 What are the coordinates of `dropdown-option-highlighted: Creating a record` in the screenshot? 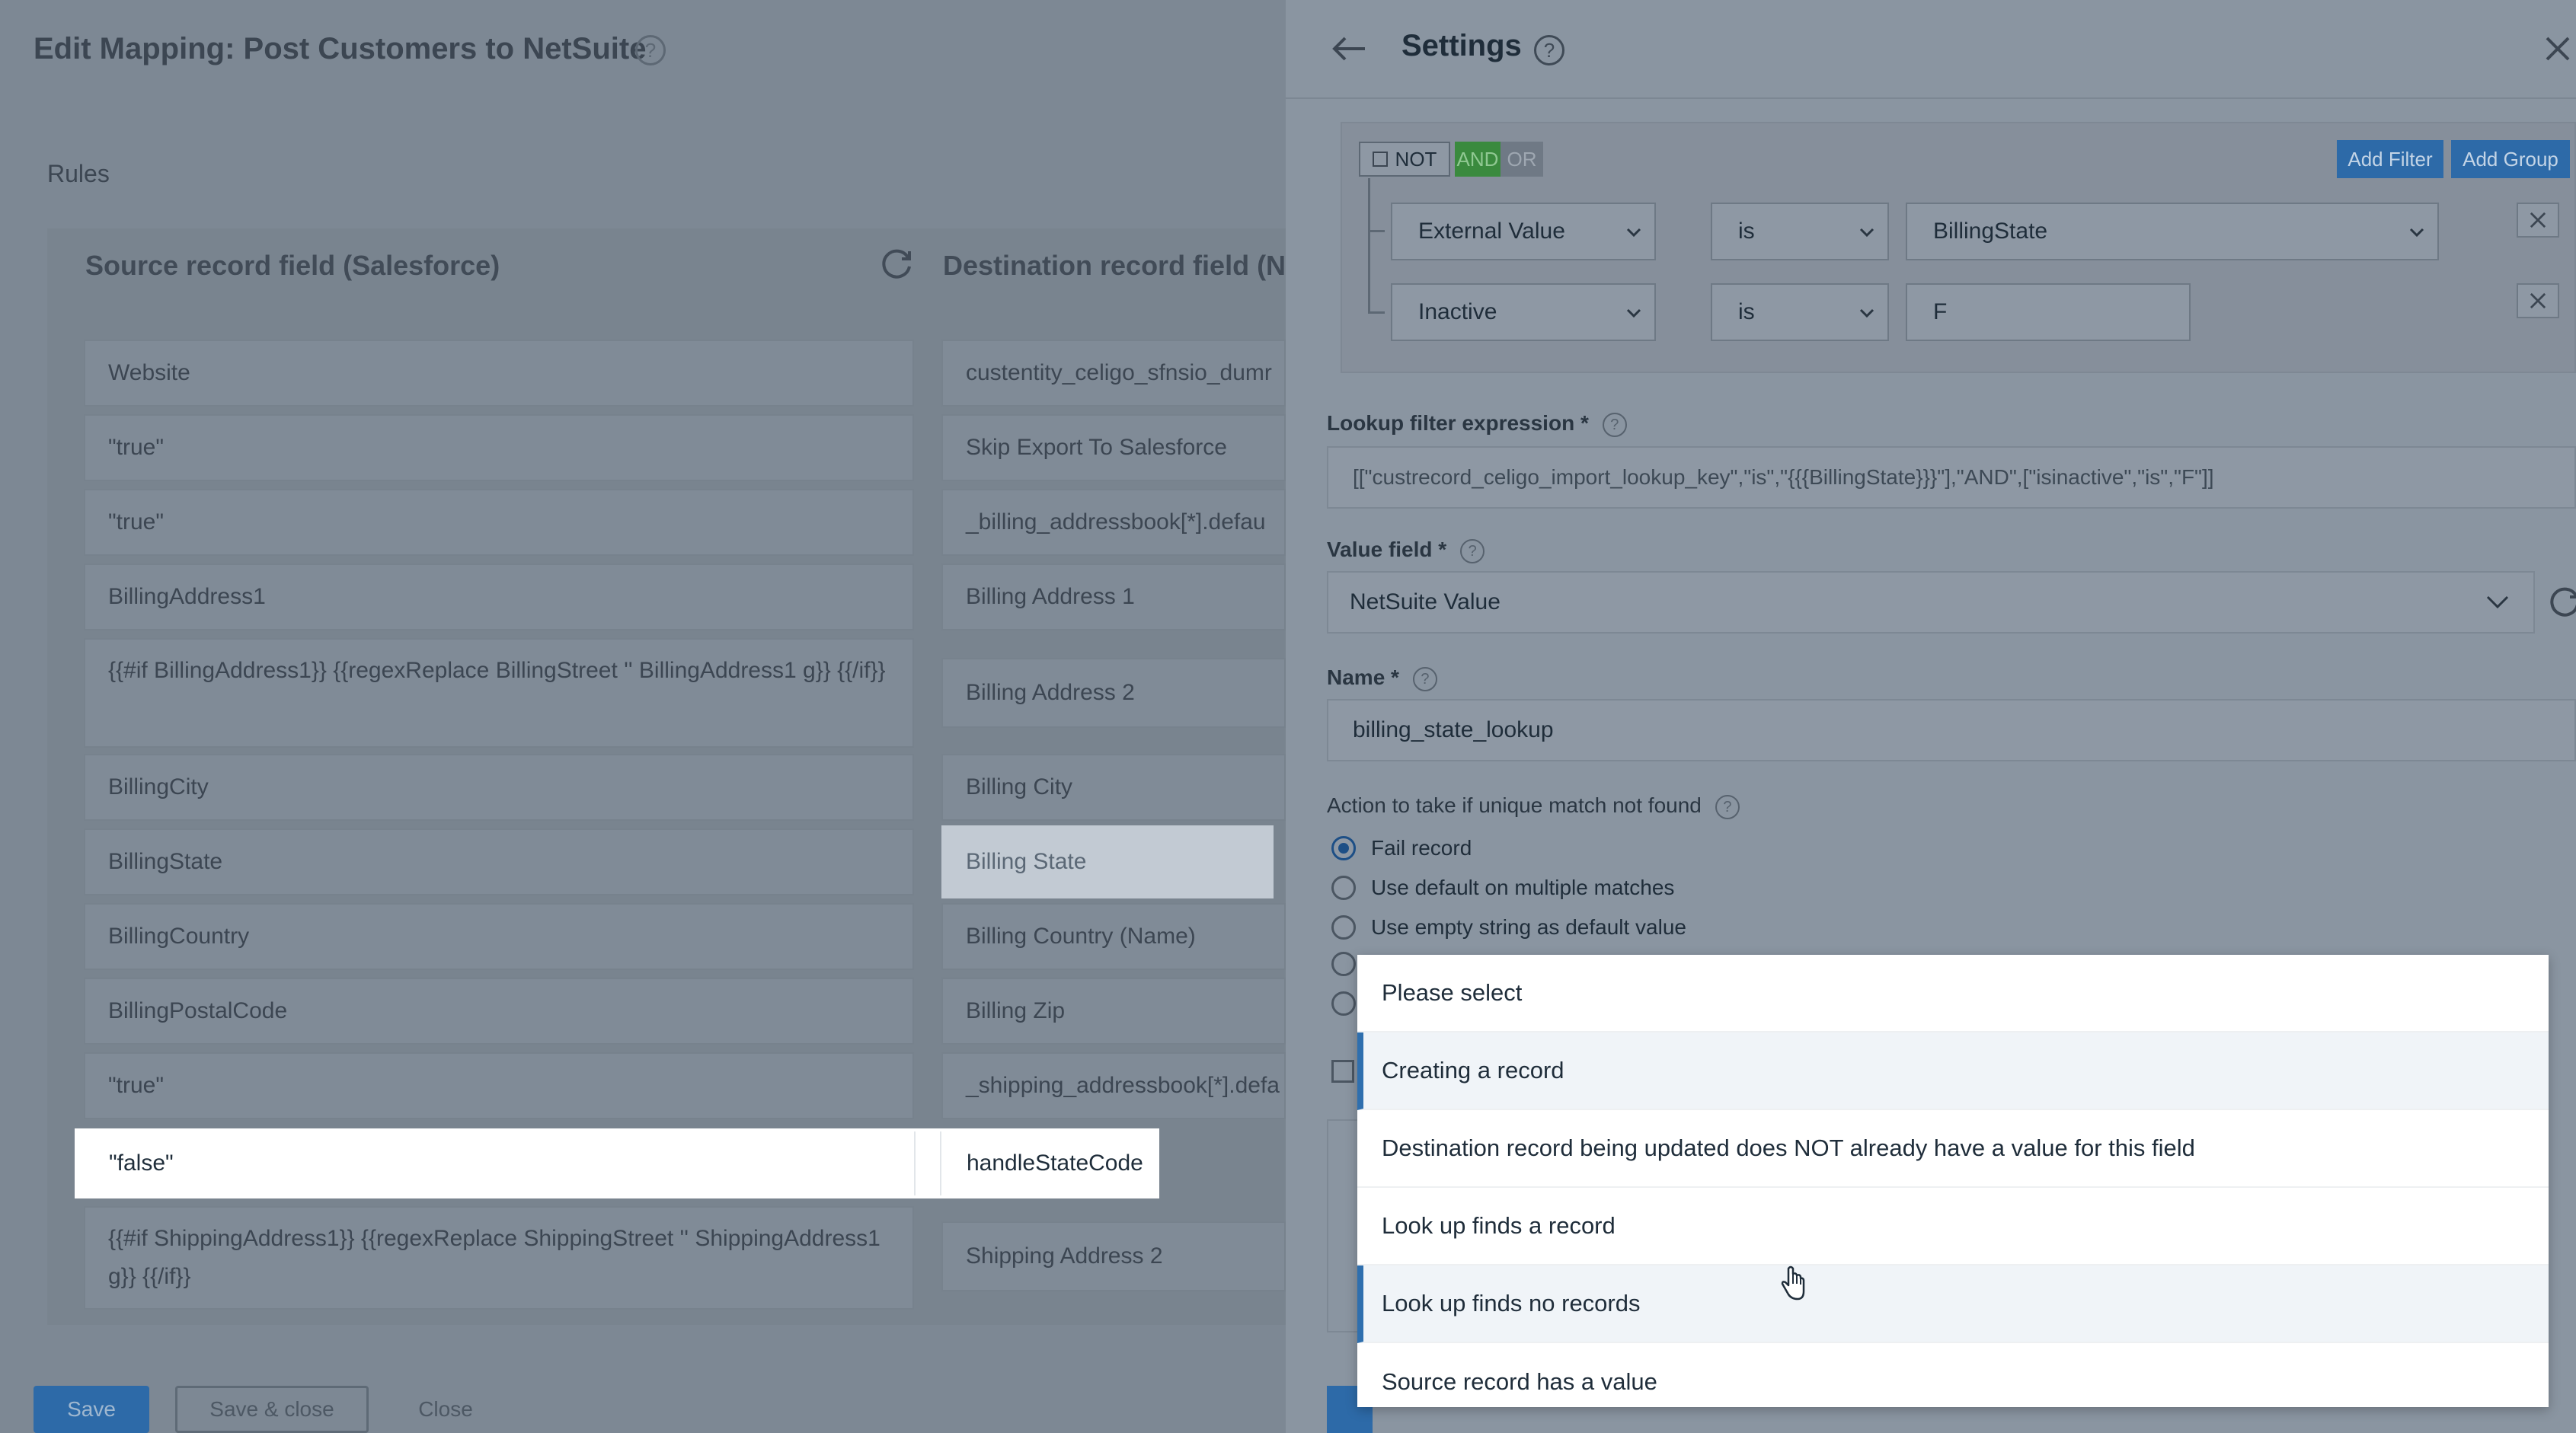 It's located at (1953, 1071).